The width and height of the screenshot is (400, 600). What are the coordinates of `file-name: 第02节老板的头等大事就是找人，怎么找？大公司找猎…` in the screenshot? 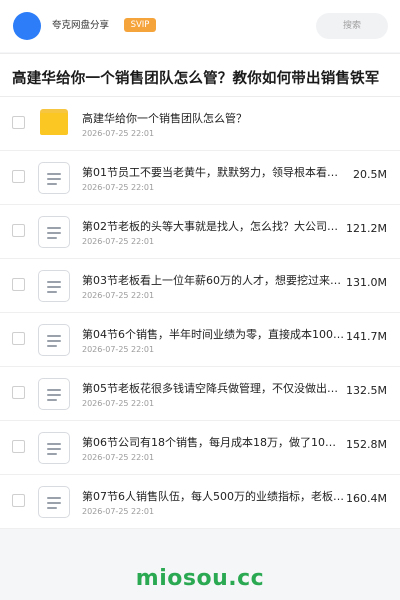 It's located at (215, 226).